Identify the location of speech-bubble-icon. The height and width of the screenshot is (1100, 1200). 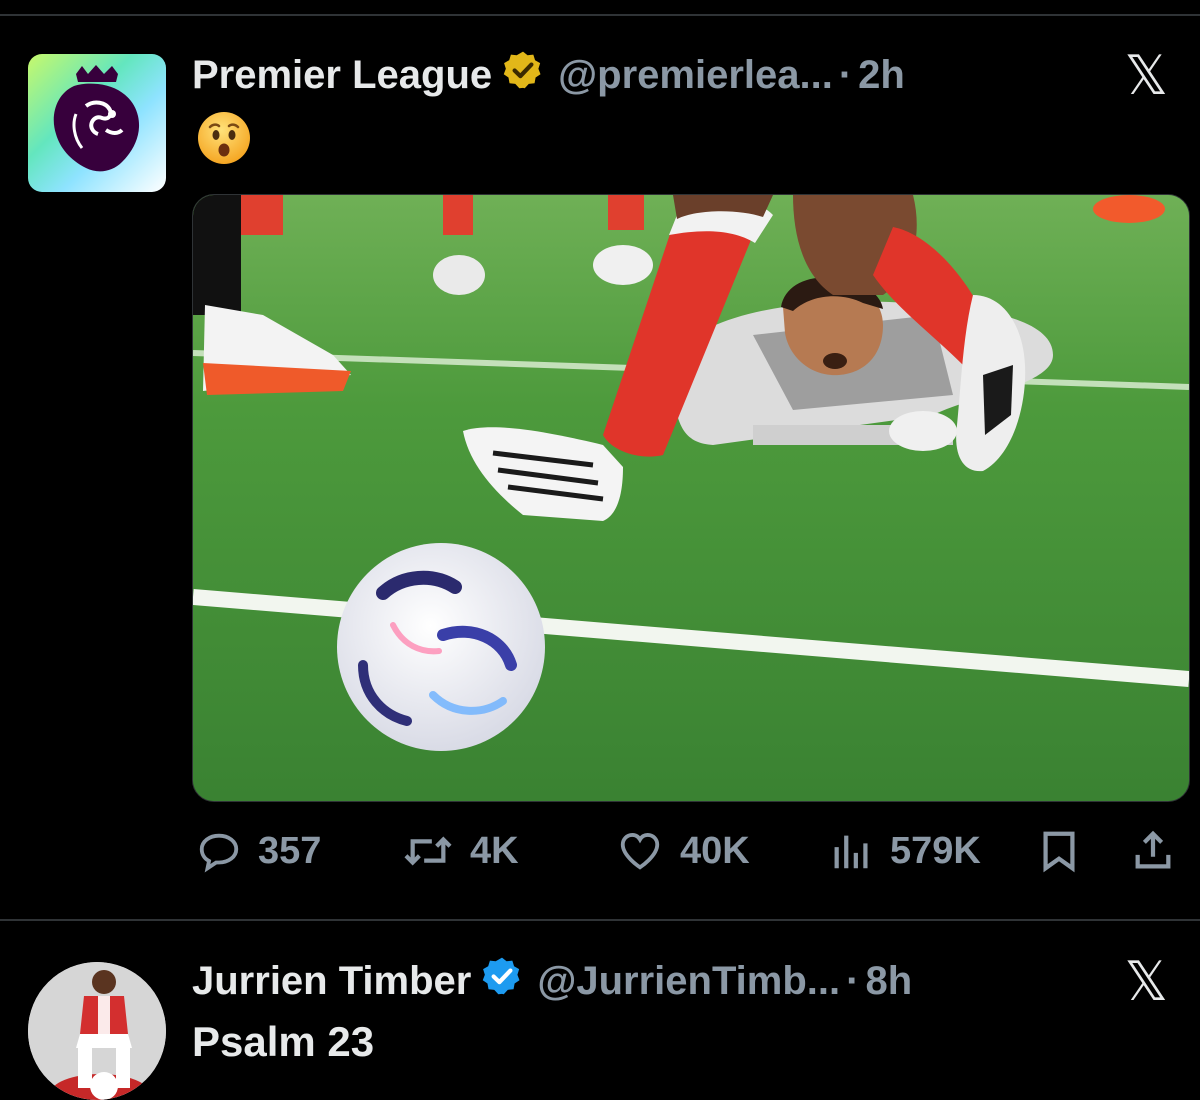
(219, 853).